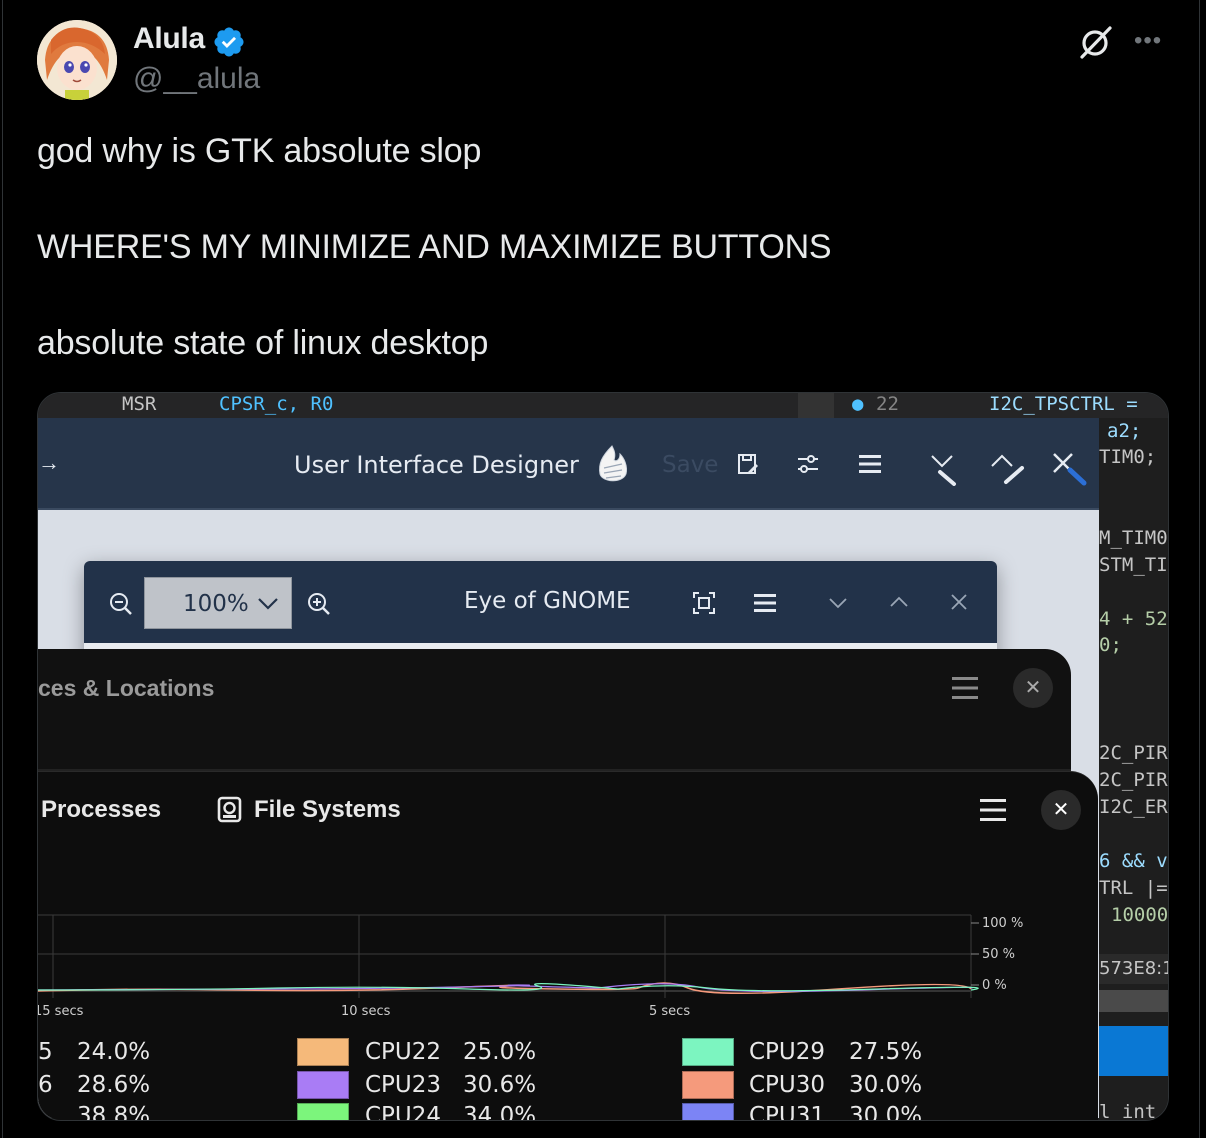  What do you see at coordinates (268, 604) in the screenshot?
I see `chevron-down-icon` at bounding box center [268, 604].